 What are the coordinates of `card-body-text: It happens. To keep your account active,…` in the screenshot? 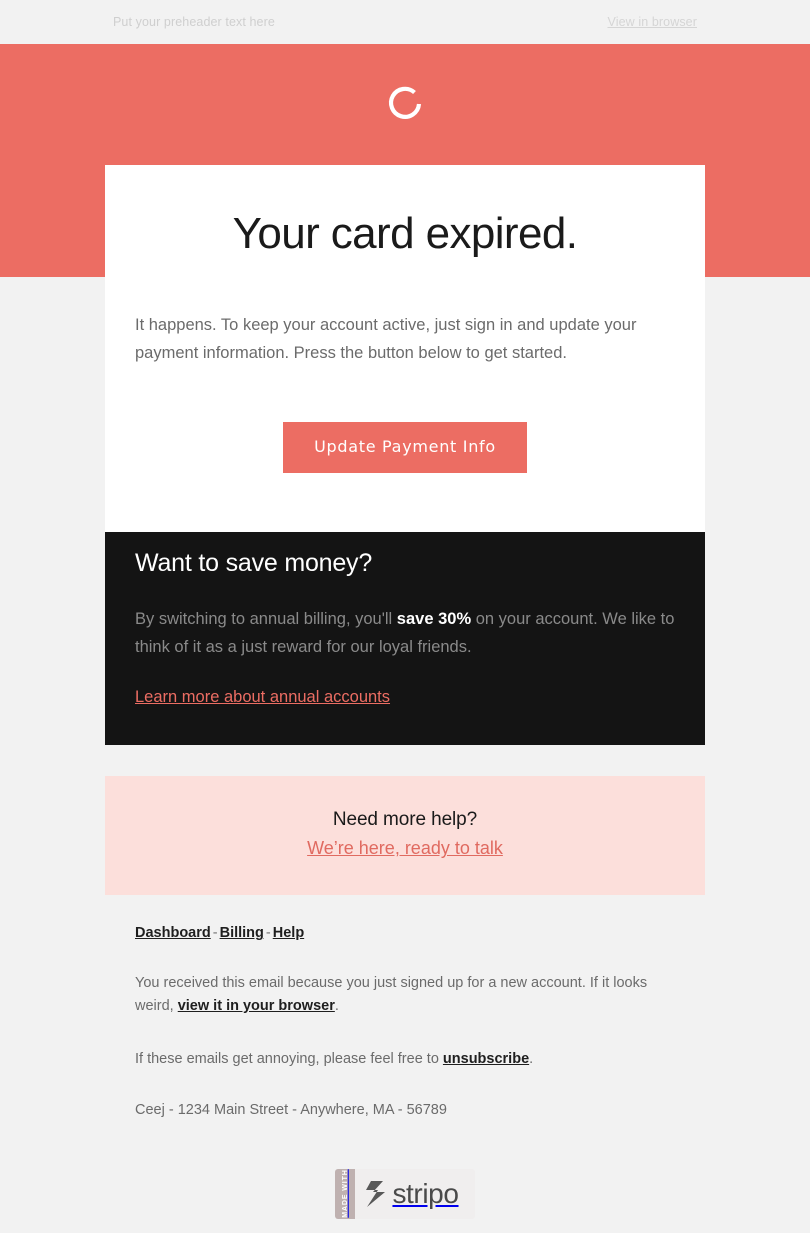 It's located at (386, 339).